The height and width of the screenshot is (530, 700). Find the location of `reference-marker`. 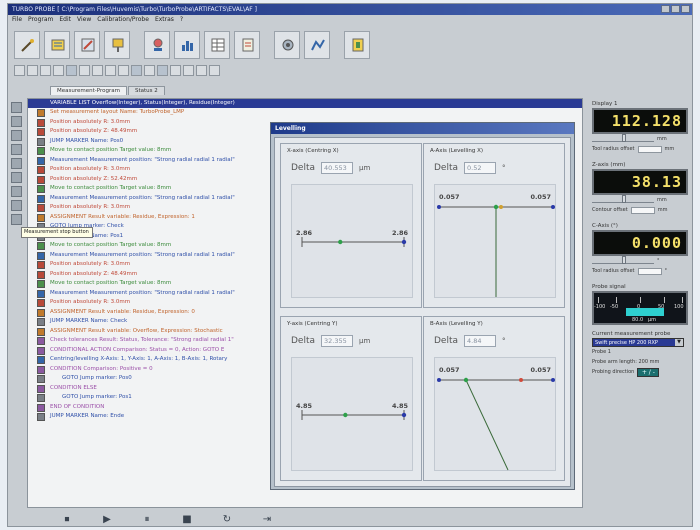

reference-marker is located at coordinates (501, 207).